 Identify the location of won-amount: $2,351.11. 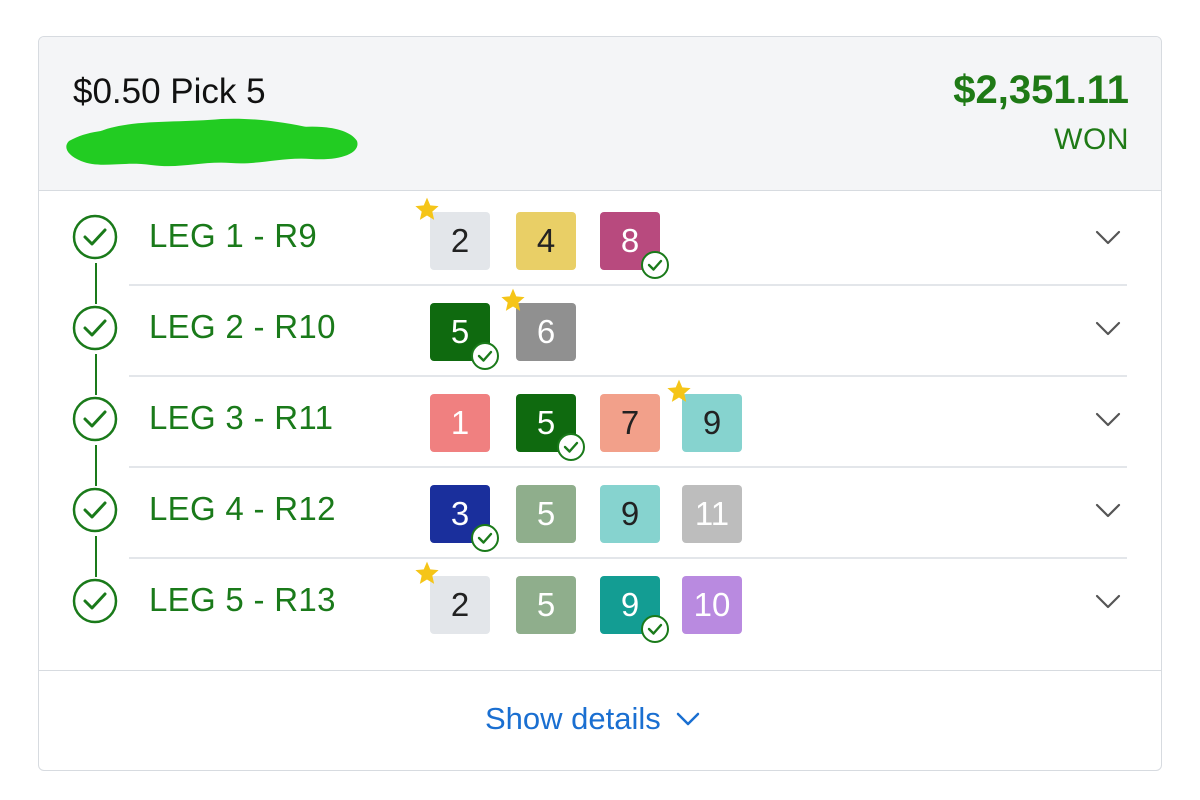
(1041, 90).